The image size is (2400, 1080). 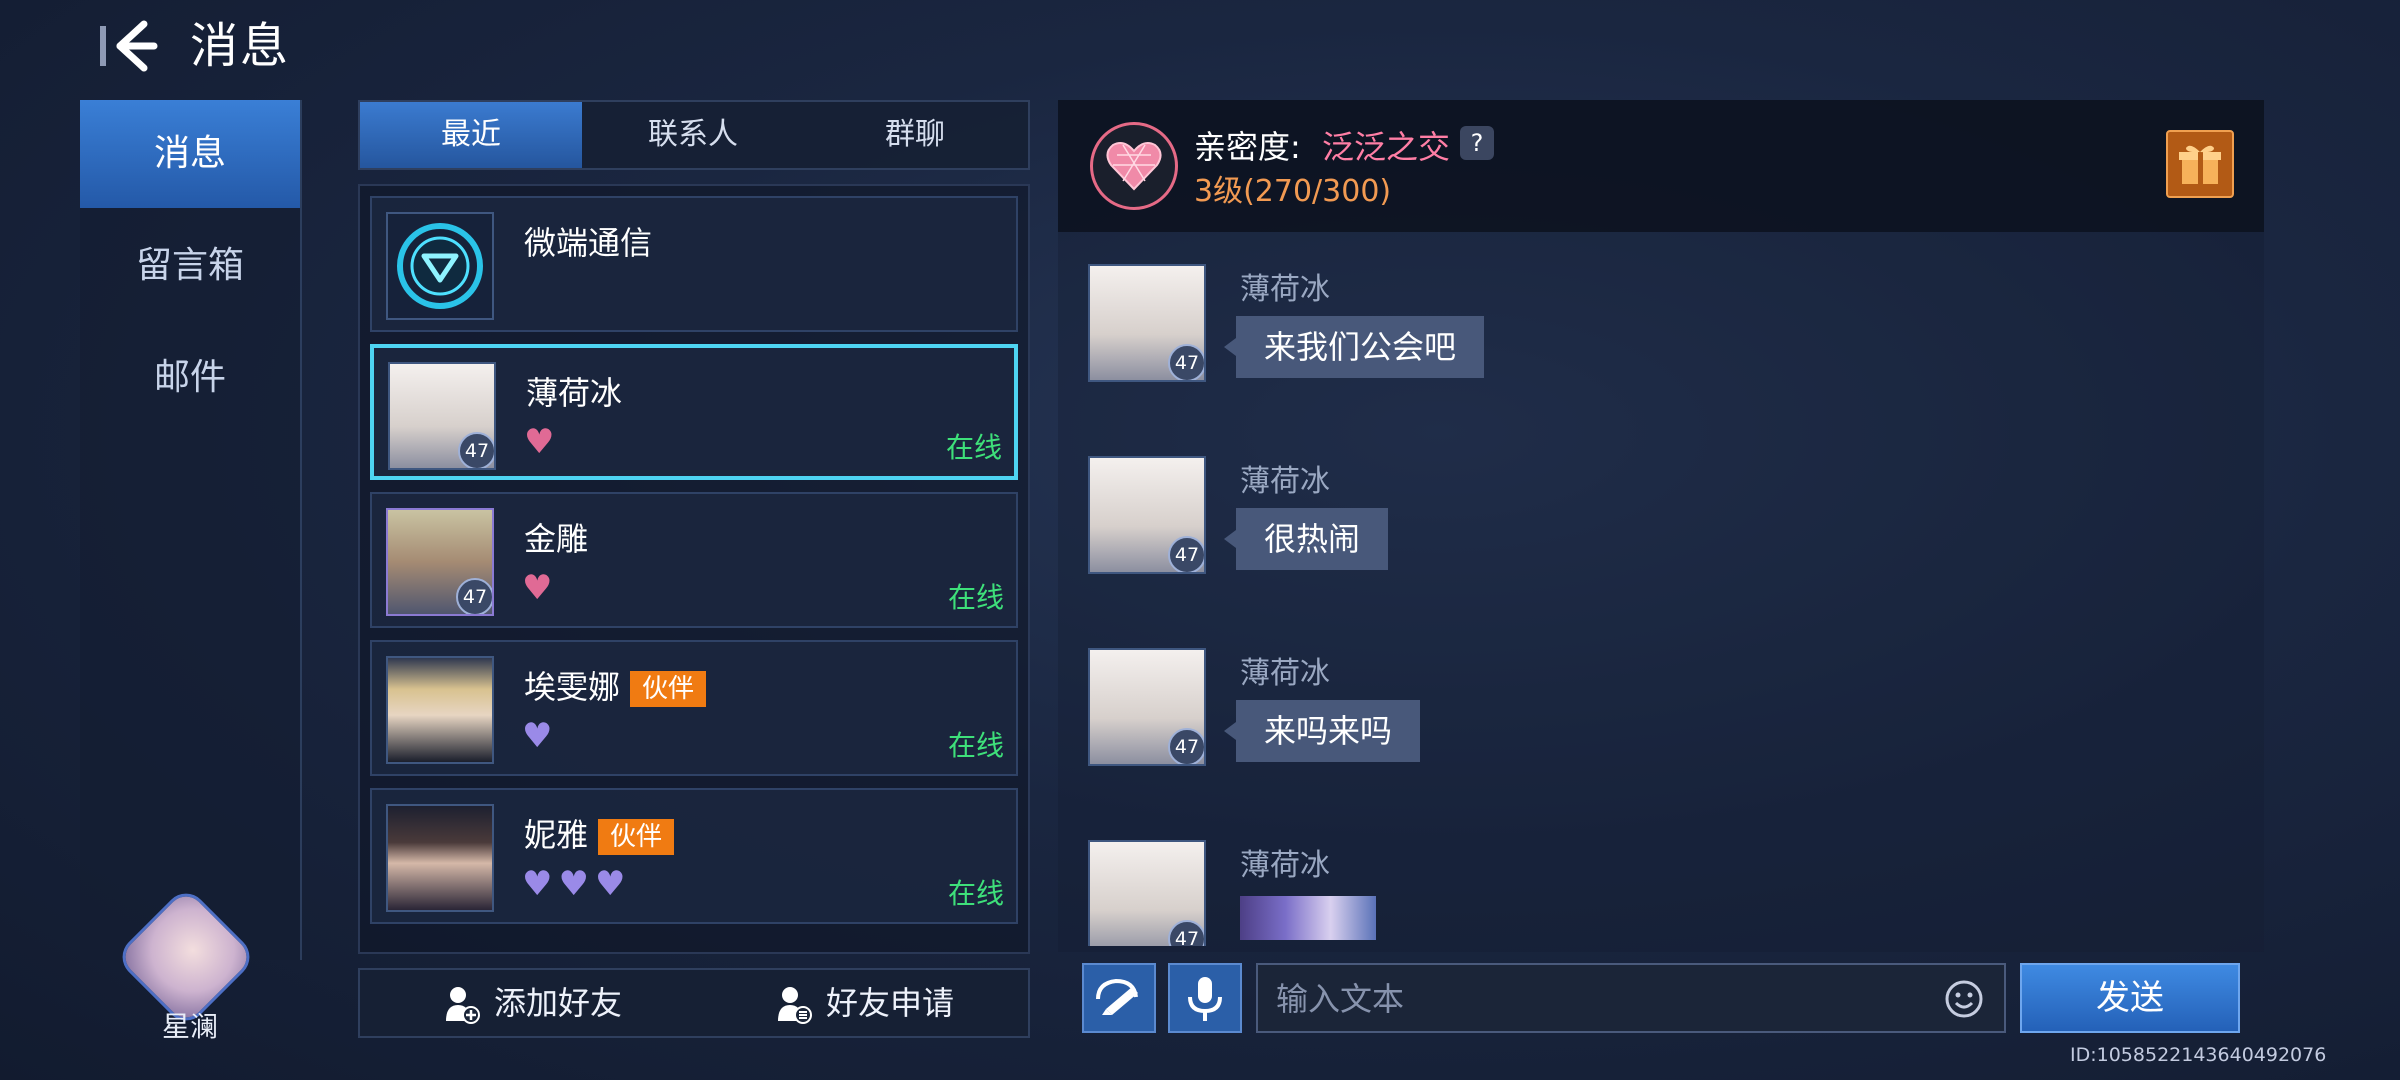 What do you see at coordinates (189, 1026) in the screenshot?
I see `player-name: 星澜` at bounding box center [189, 1026].